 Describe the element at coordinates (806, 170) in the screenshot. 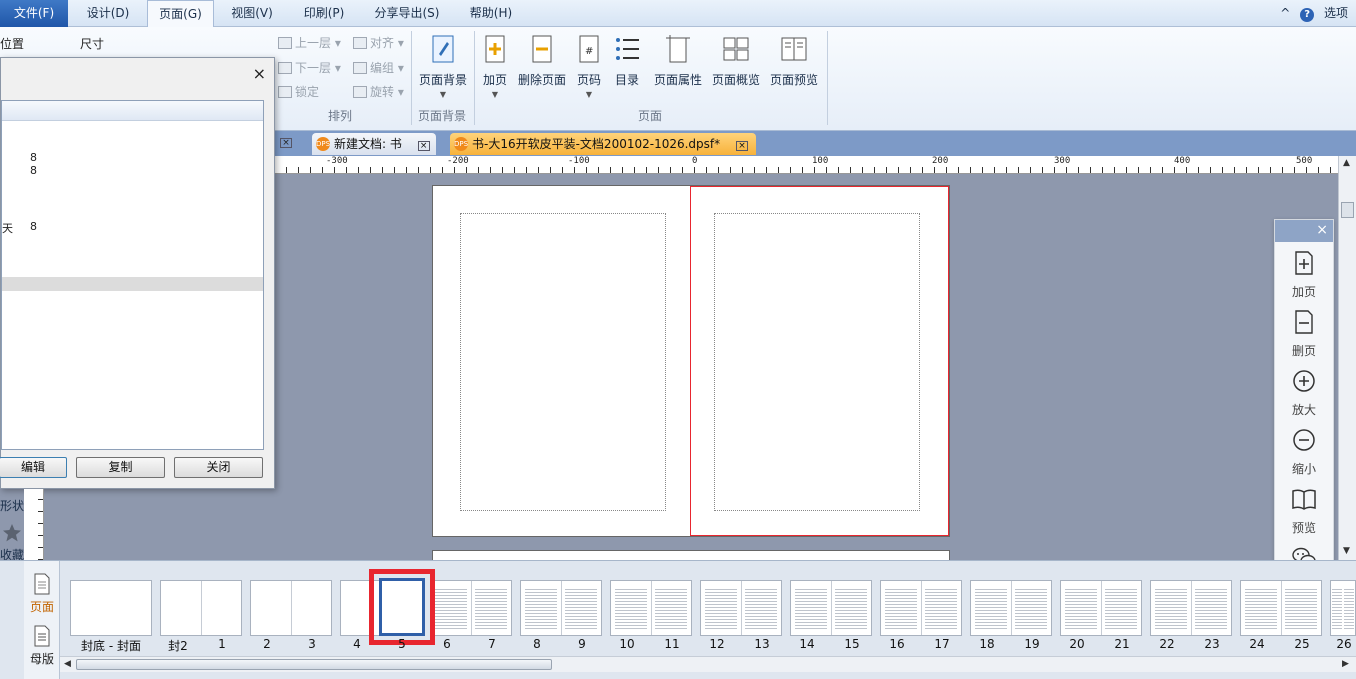

I see `ruler-ticks` at that location.